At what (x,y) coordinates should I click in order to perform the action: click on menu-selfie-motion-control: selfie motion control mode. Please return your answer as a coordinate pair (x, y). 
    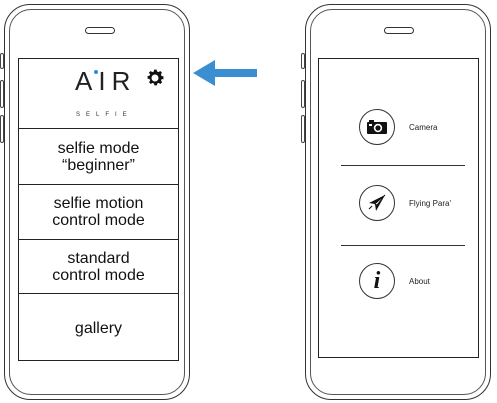
    Looking at the image, I should click on (98, 212).